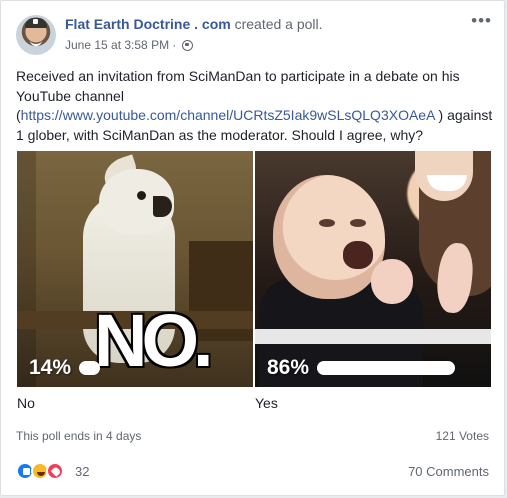 This screenshot has height=498, width=507. What do you see at coordinates (278, 24) in the screenshot?
I see `post-action: created a poll.` at bounding box center [278, 24].